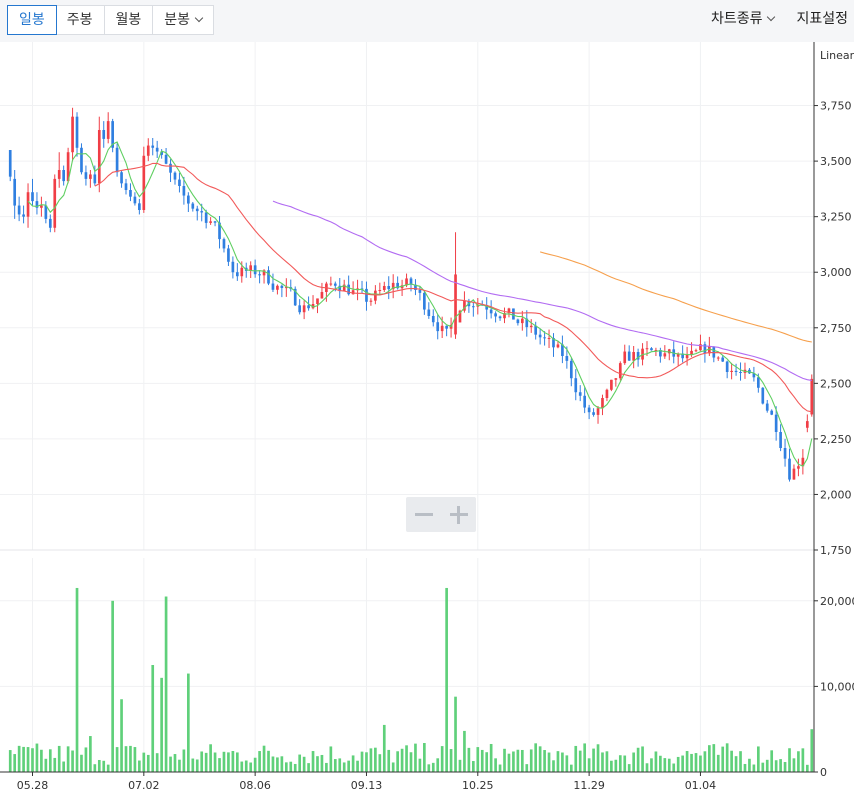 This screenshot has width=854, height=797. I want to click on volume-tick-label: 20,000,, so click(837, 601).